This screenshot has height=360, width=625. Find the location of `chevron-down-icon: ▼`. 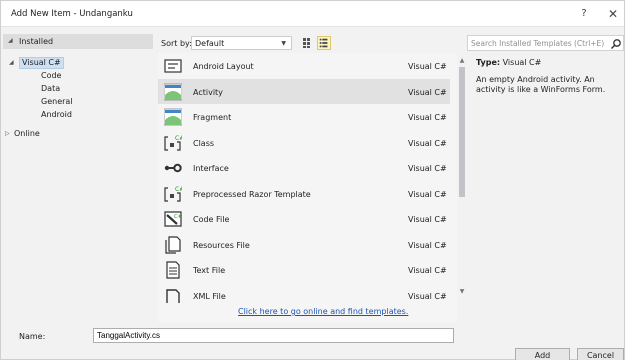

chevron-down-icon: ▼ is located at coordinates (283, 43).